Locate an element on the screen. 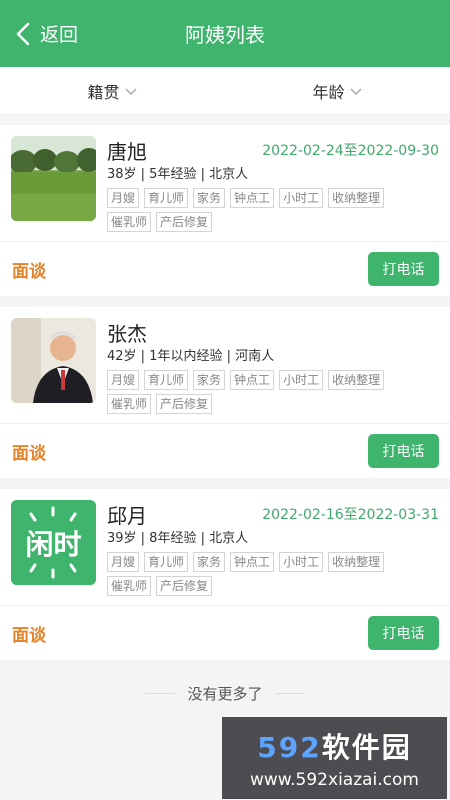 Image resolution: width=450 pixels, height=800 pixels. filter-bar: 籍贯 年龄 is located at coordinates (225, 91).